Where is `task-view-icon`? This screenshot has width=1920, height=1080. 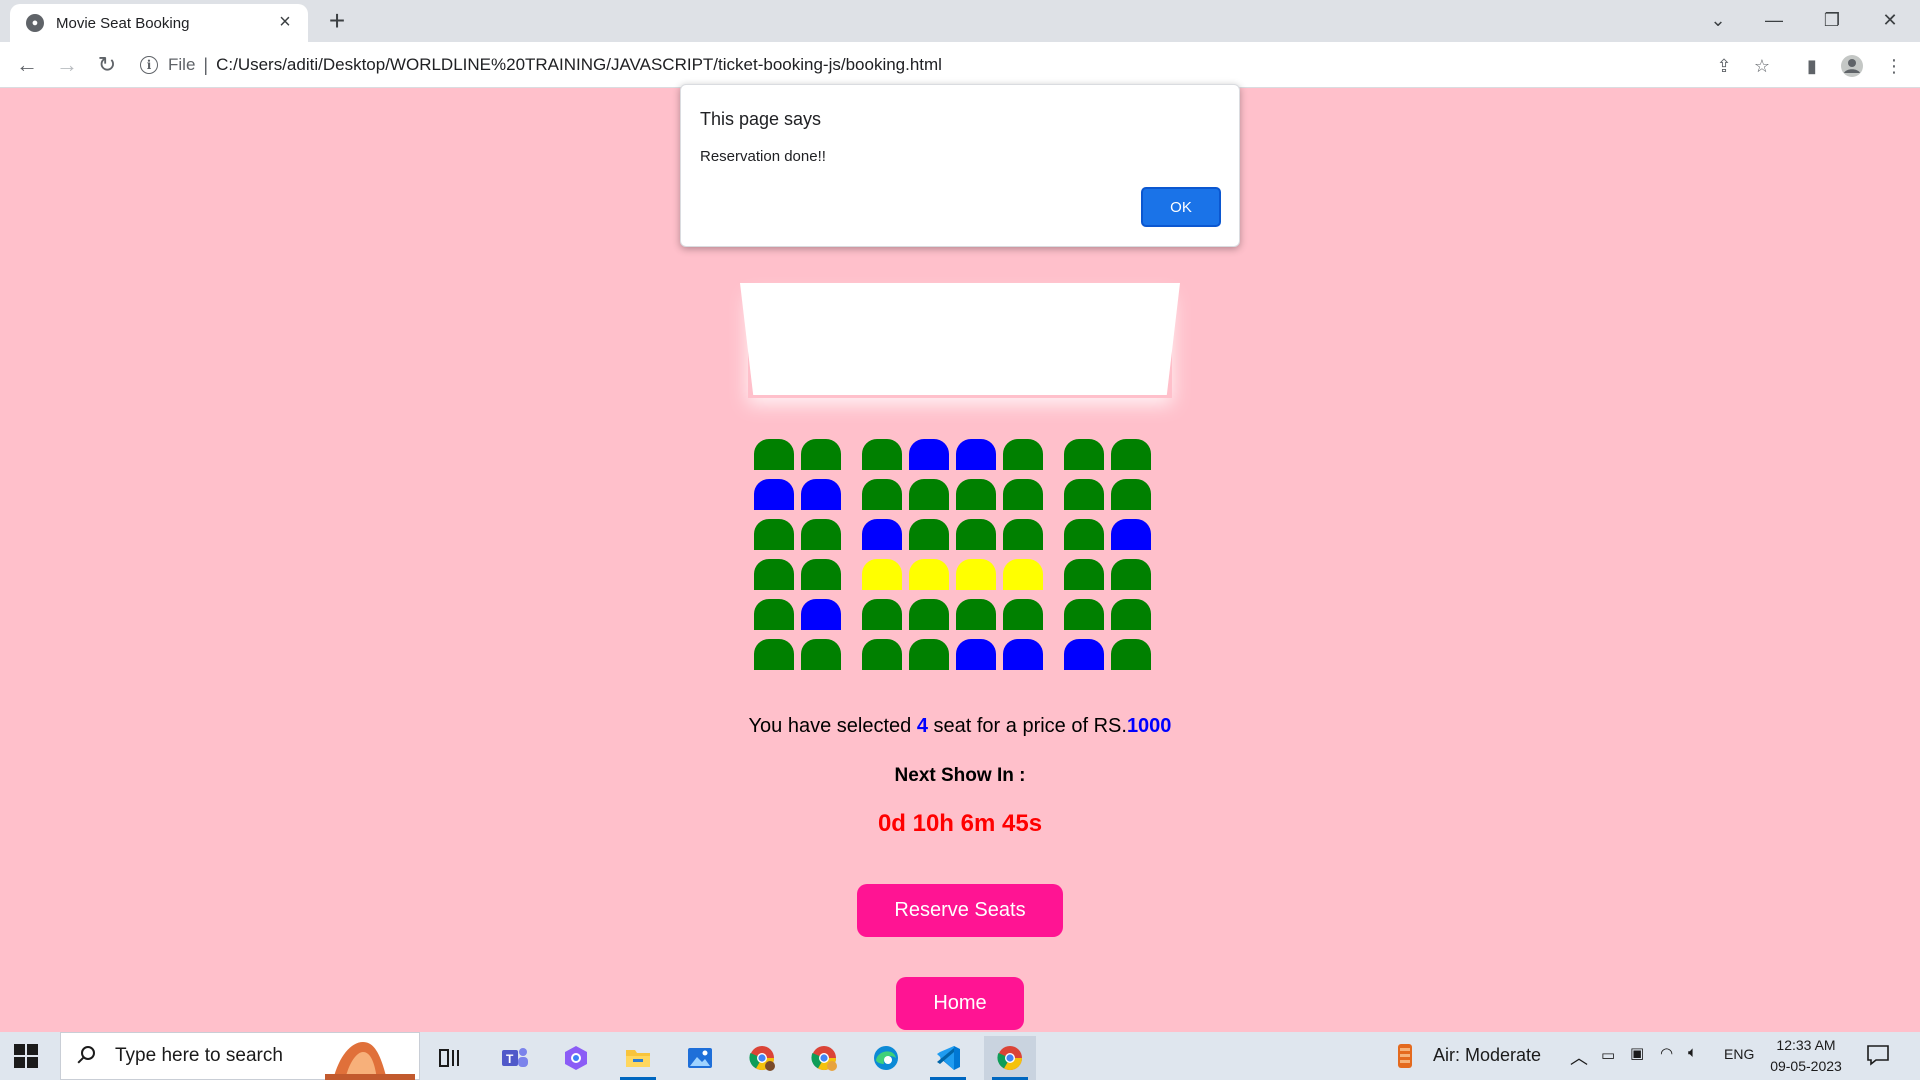 task-view-icon is located at coordinates (450, 1058).